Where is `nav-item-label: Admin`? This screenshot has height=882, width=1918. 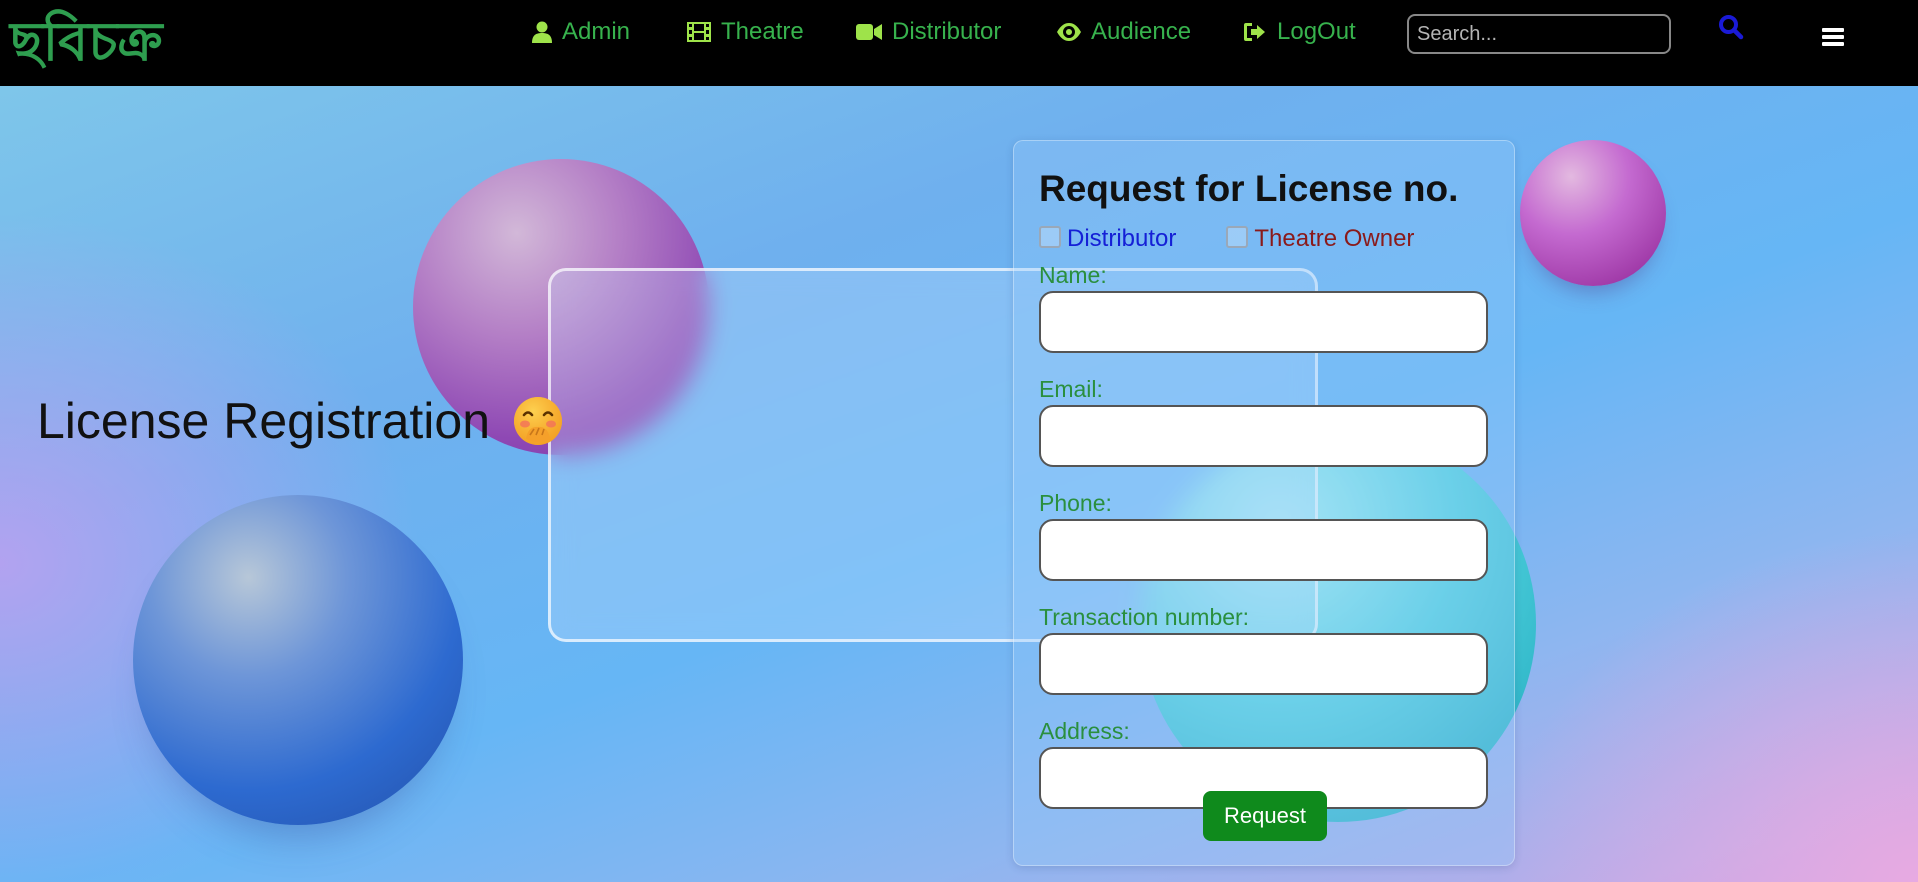
nav-item-label: Admin is located at coordinates (596, 31).